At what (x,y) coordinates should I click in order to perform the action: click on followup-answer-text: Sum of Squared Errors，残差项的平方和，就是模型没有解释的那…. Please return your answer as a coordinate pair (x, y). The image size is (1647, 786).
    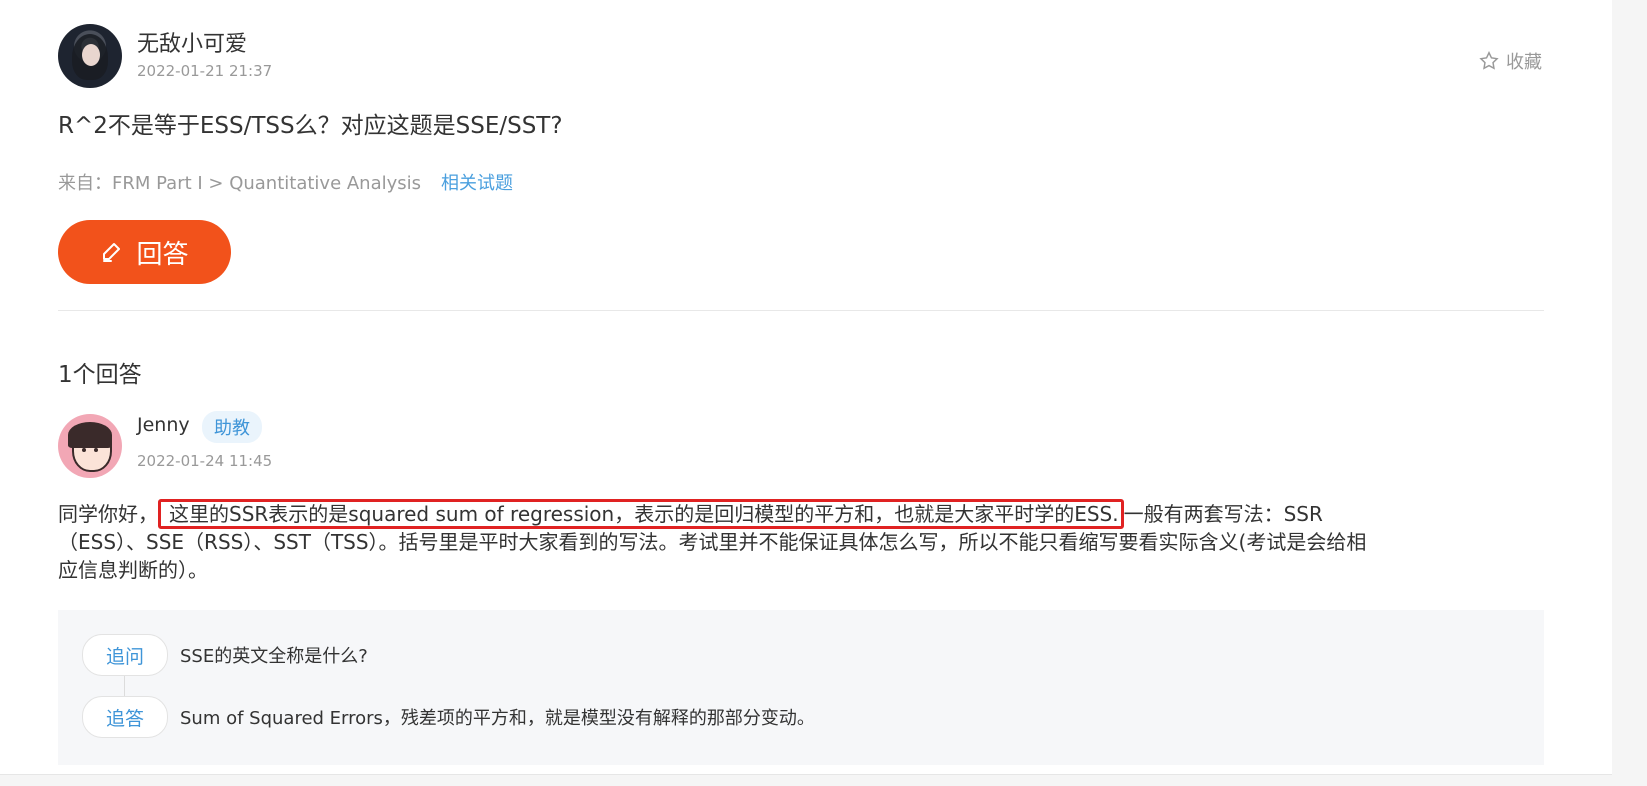
    Looking at the image, I should click on (497, 718).